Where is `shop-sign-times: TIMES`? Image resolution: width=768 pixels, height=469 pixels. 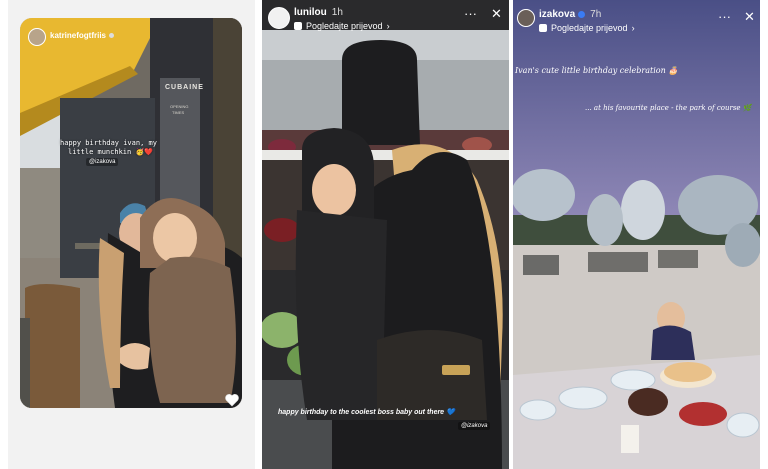 shop-sign-times: TIMES is located at coordinates (178, 112).